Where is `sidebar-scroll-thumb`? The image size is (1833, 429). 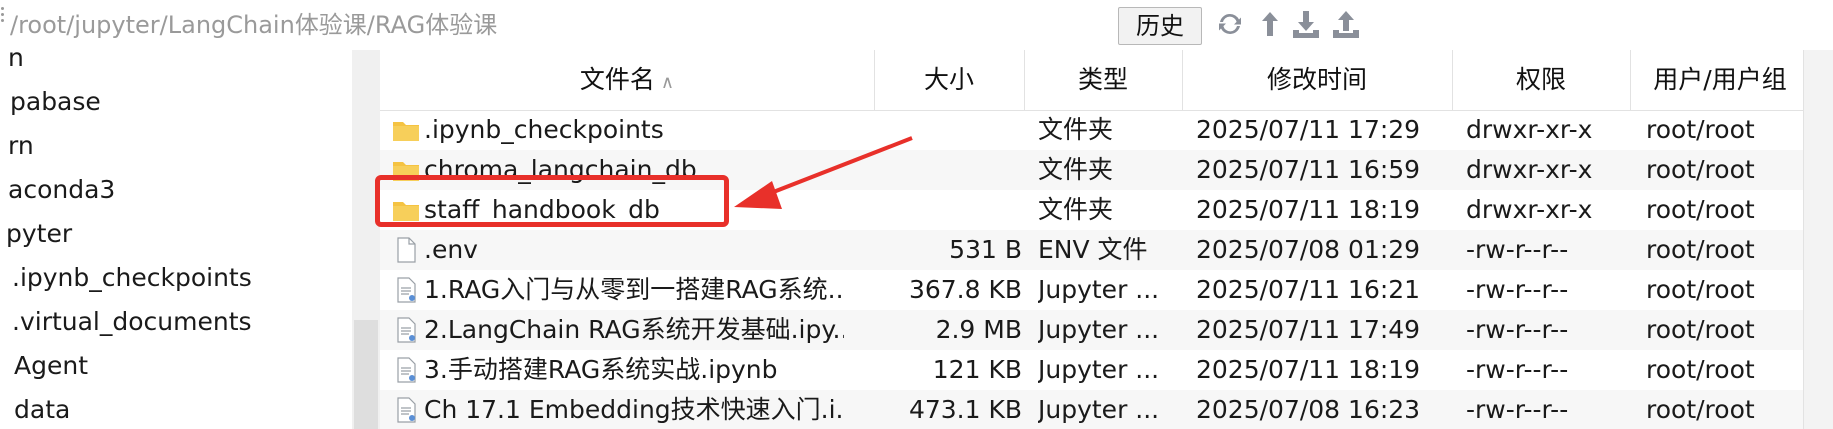
sidebar-scroll-thumb is located at coordinates (366, 374).